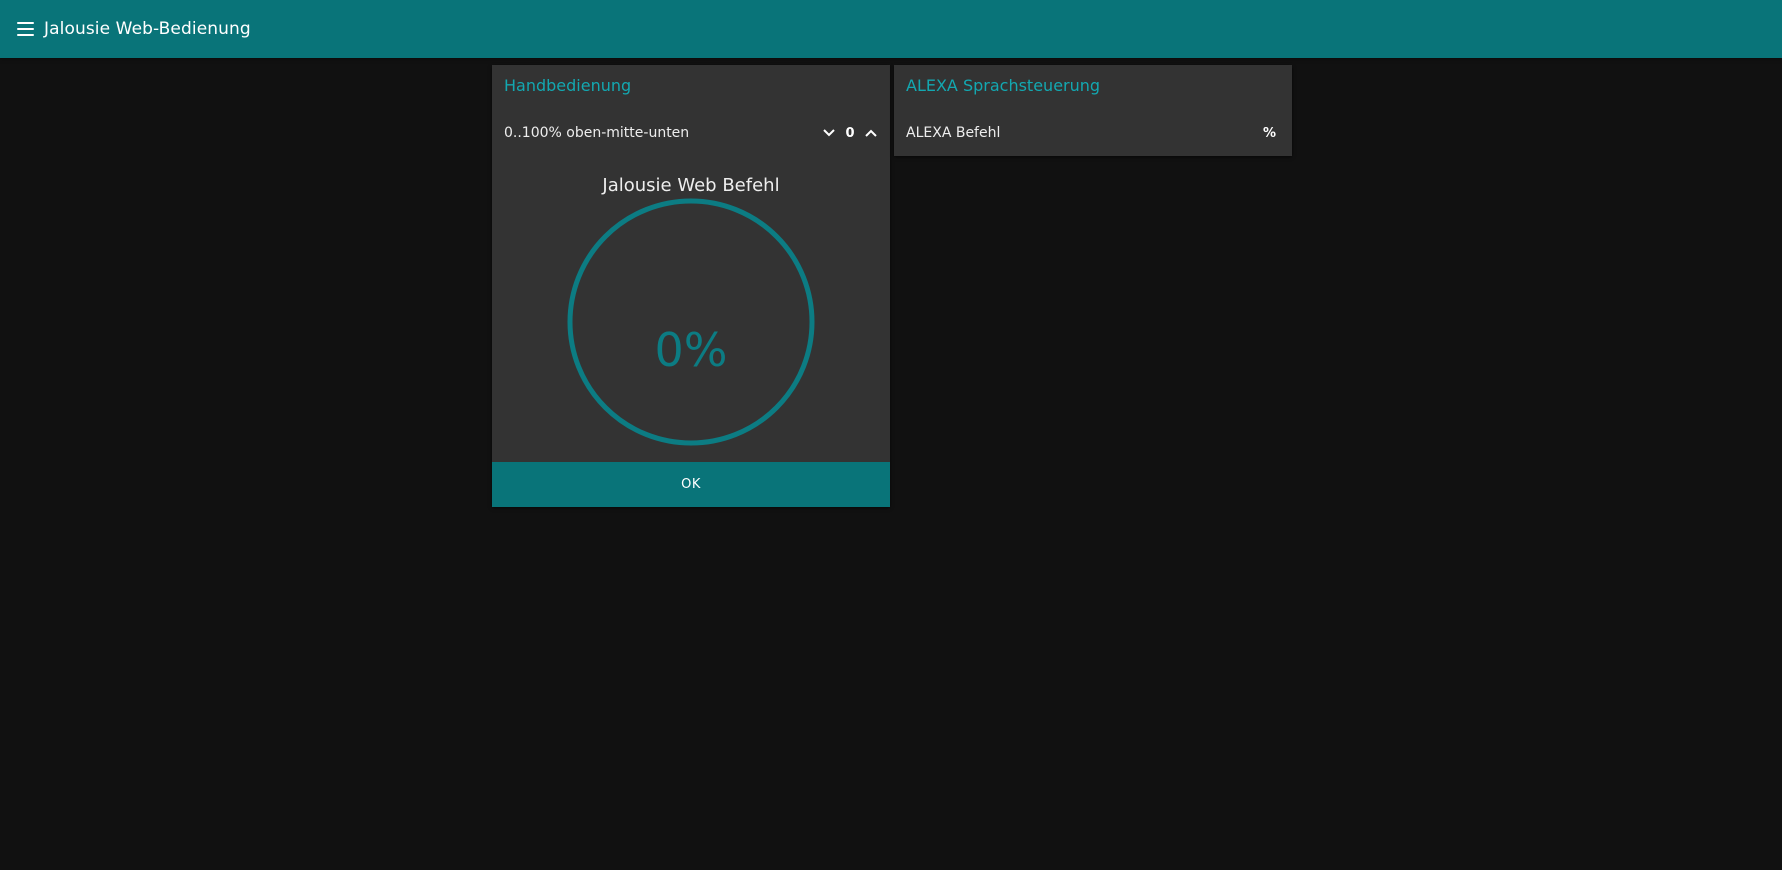 The width and height of the screenshot is (1782, 870). Describe the element at coordinates (1093, 133) in the screenshot. I see `alexa-command-row: ALEXA Befehl %` at that location.